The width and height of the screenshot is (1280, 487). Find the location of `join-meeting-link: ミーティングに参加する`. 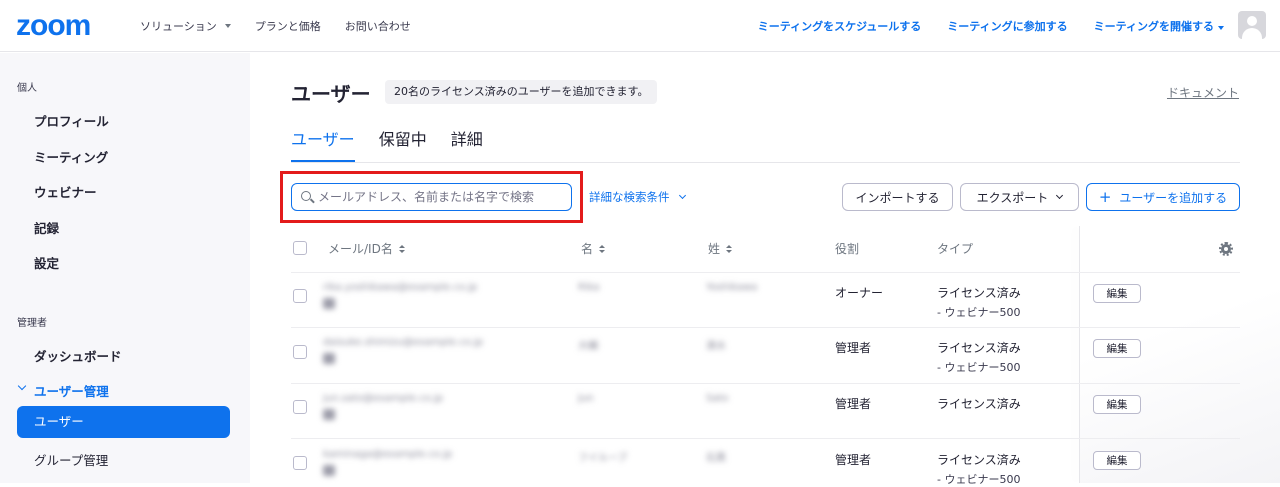

join-meeting-link: ミーティングに参加する is located at coordinates (1007, 26).